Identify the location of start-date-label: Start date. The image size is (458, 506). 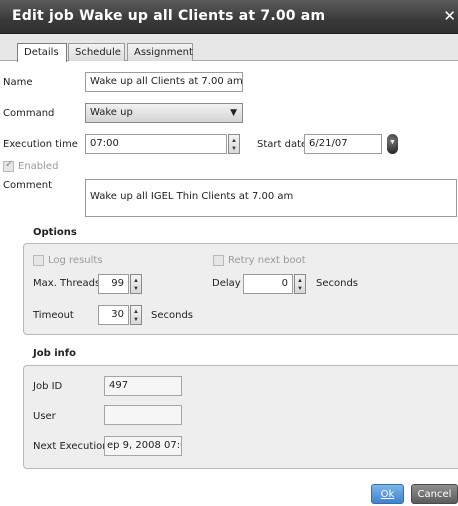
(282, 144).